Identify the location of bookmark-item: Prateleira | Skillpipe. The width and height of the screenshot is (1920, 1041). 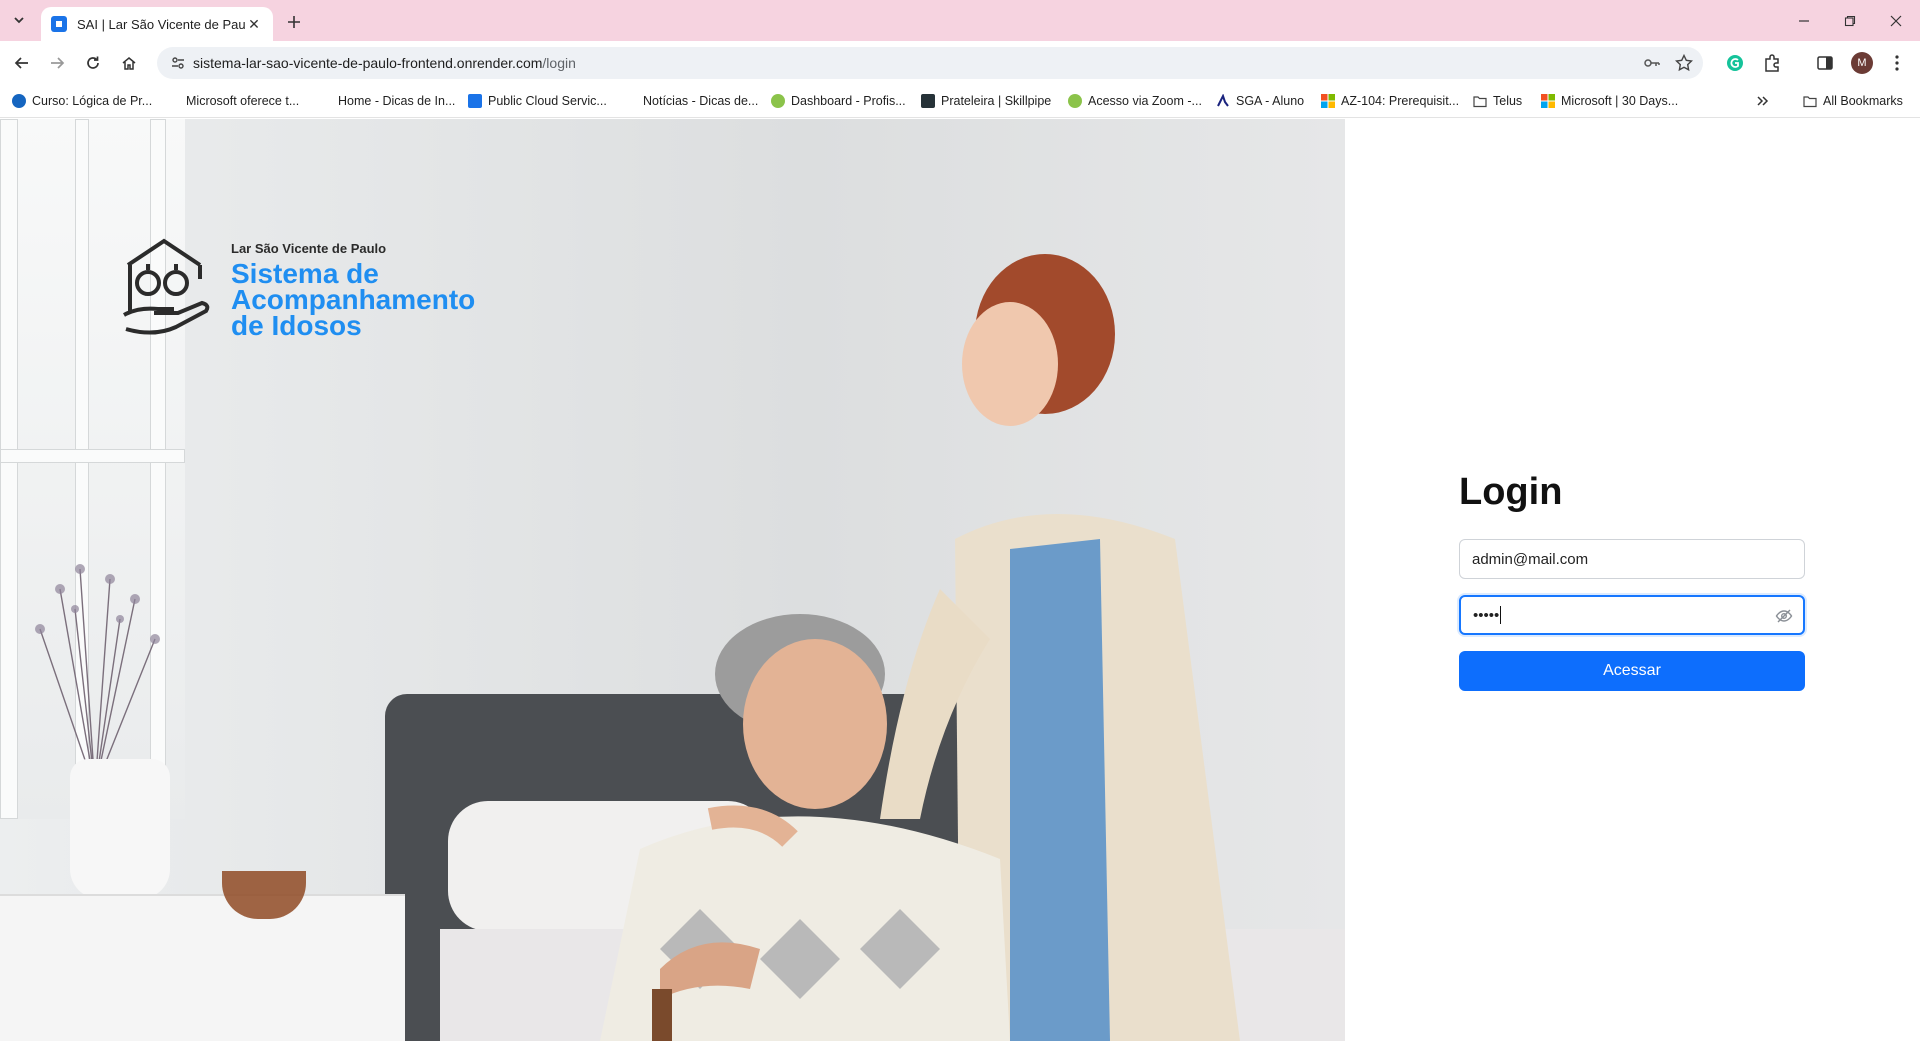
(986, 101).